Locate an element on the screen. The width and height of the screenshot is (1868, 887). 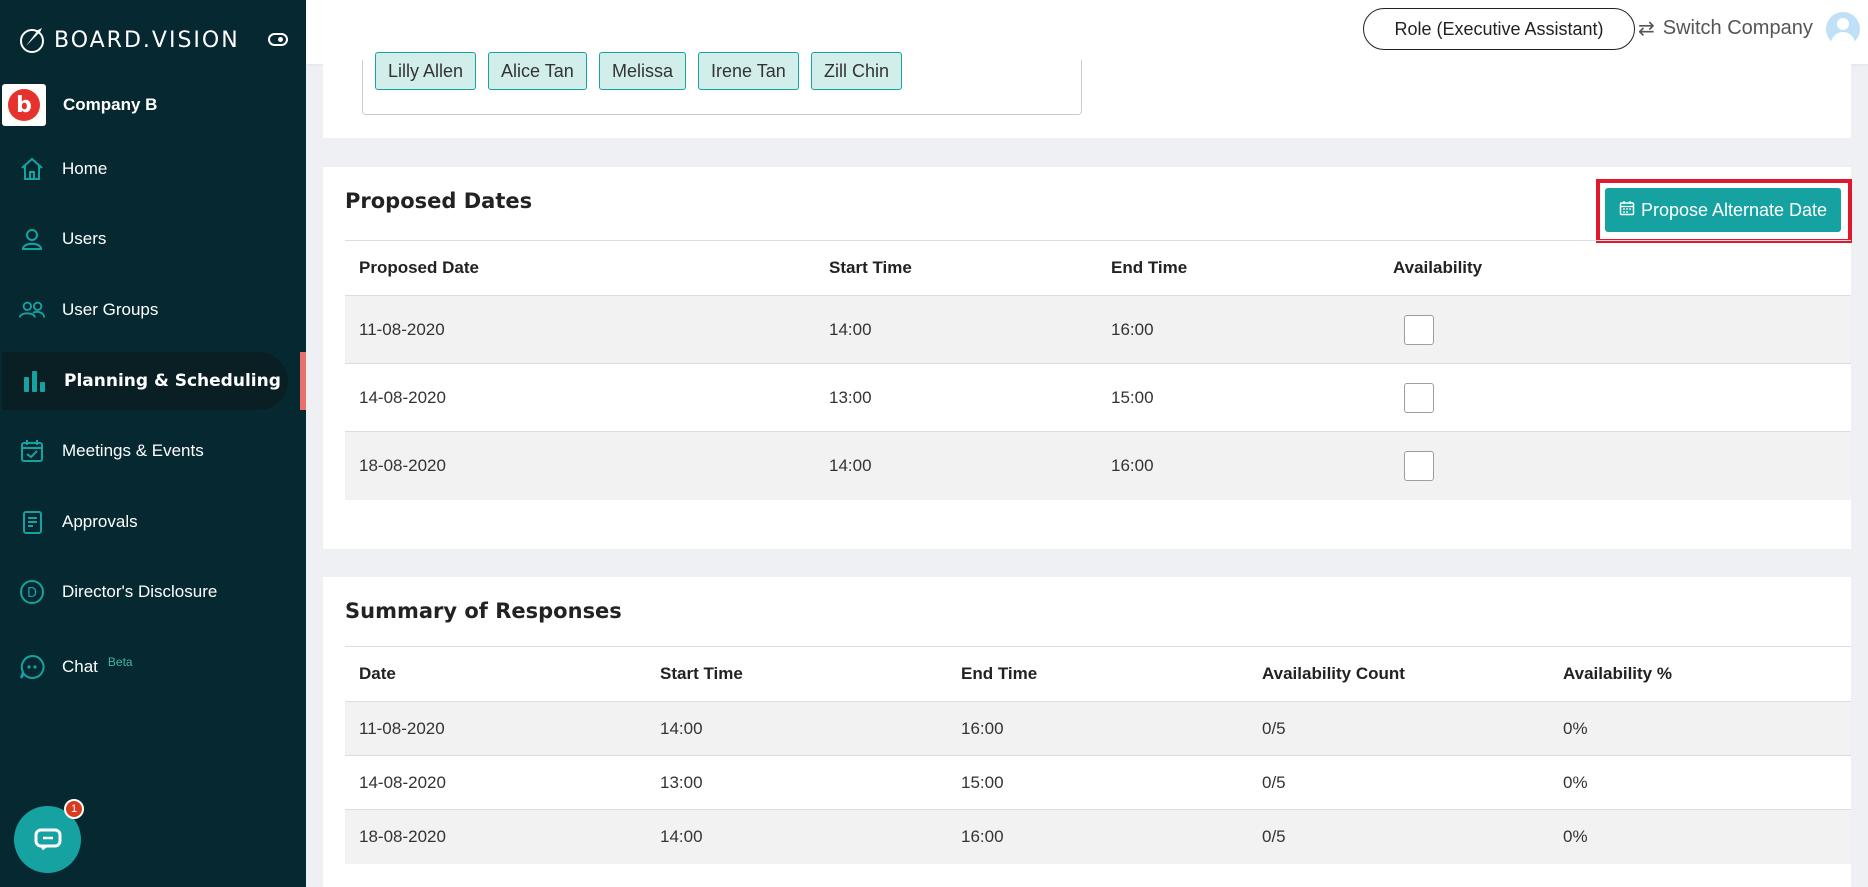
attendee-tag: Lilly Allen is located at coordinates (426, 71).